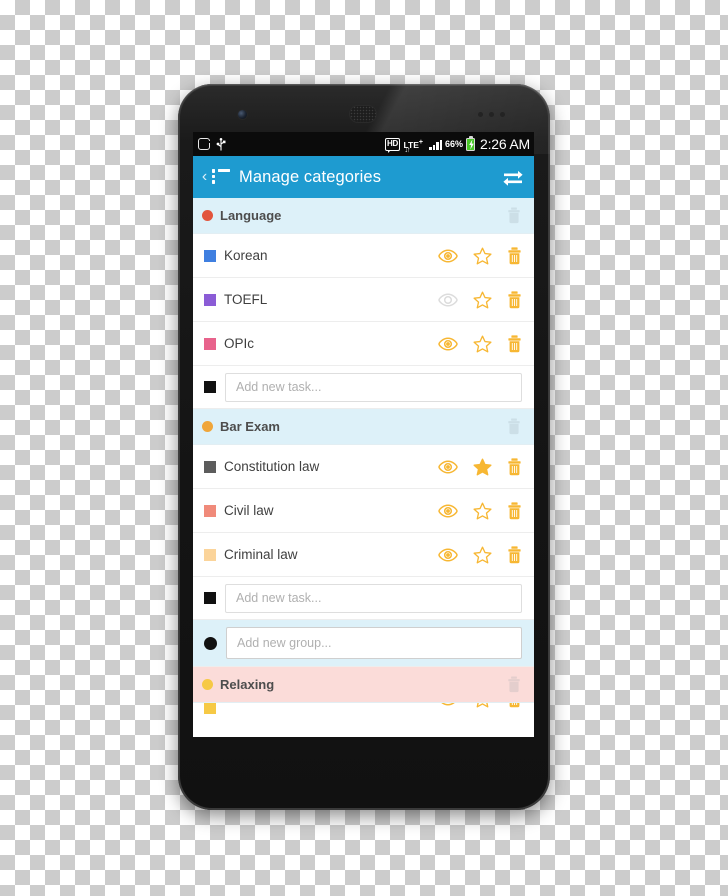  I want to click on table-row: Constitution law, so click(363, 467).